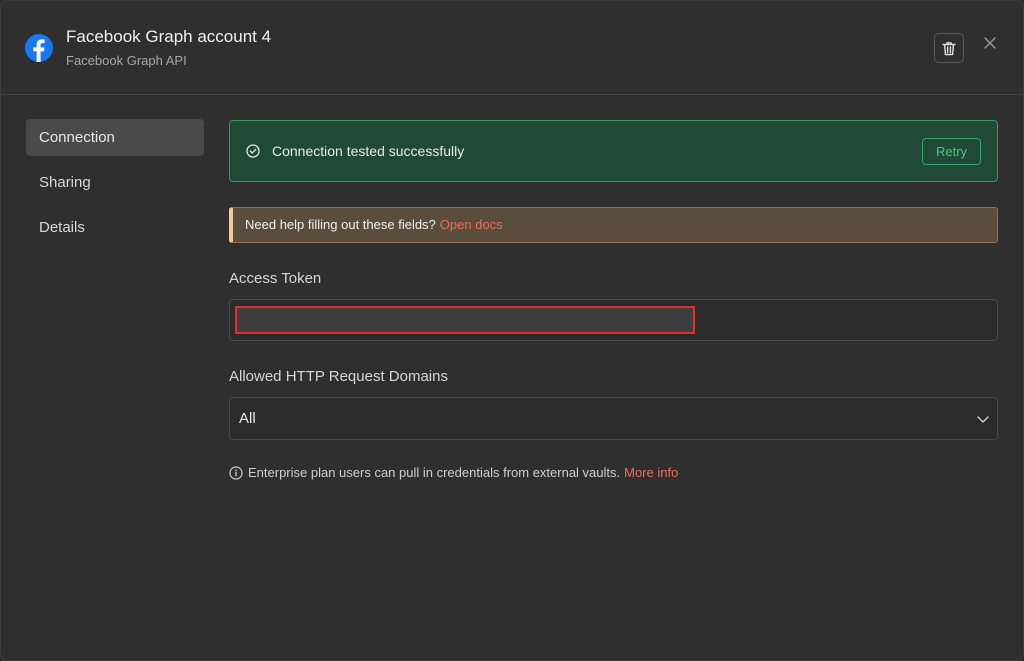 The image size is (1024, 661). I want to click on sidebar-nav: Connection Sharing Details, so click(115, 186).